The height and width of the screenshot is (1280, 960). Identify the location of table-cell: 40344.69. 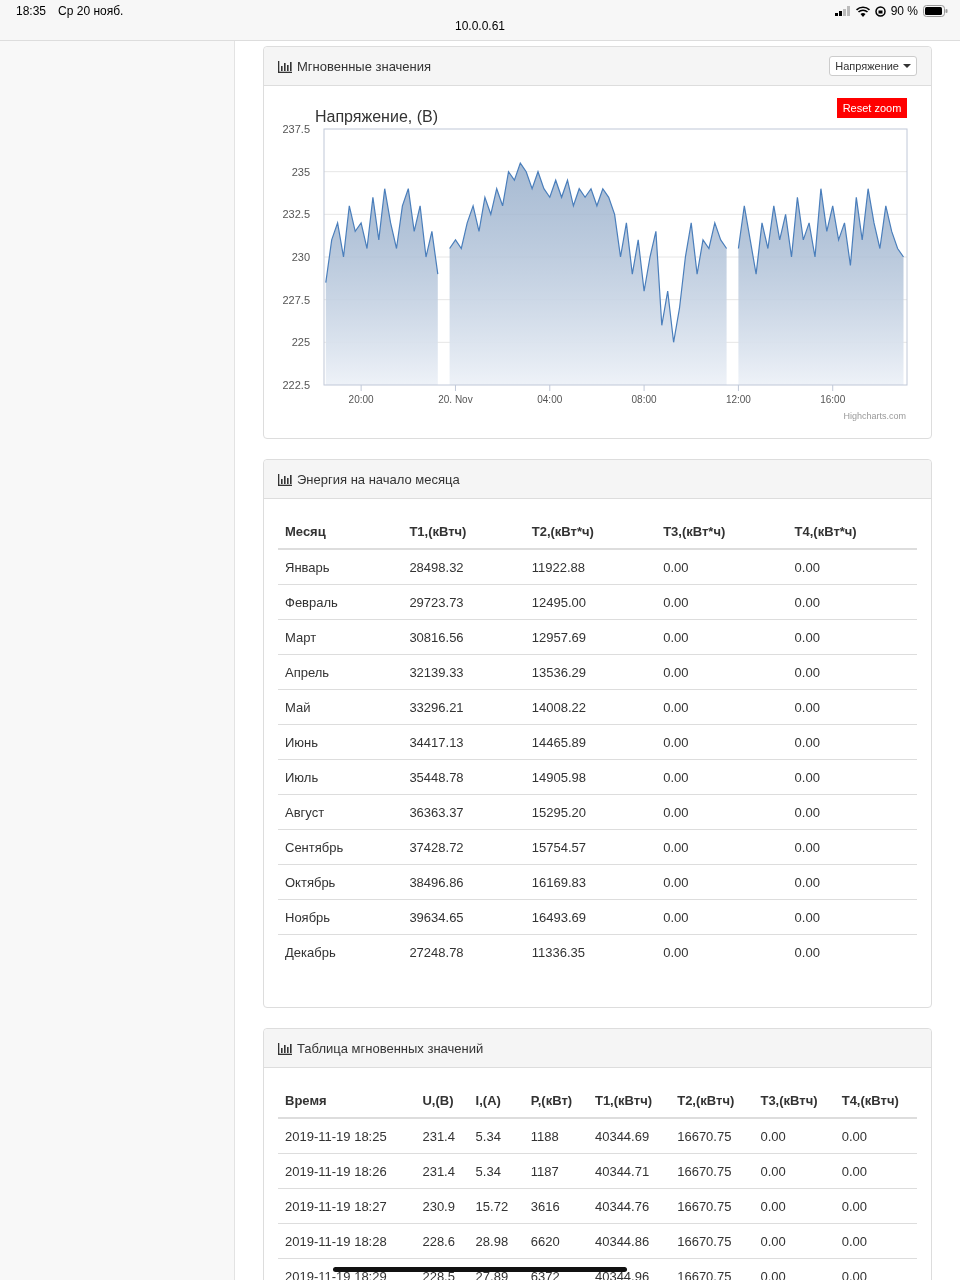
(629, 1136).